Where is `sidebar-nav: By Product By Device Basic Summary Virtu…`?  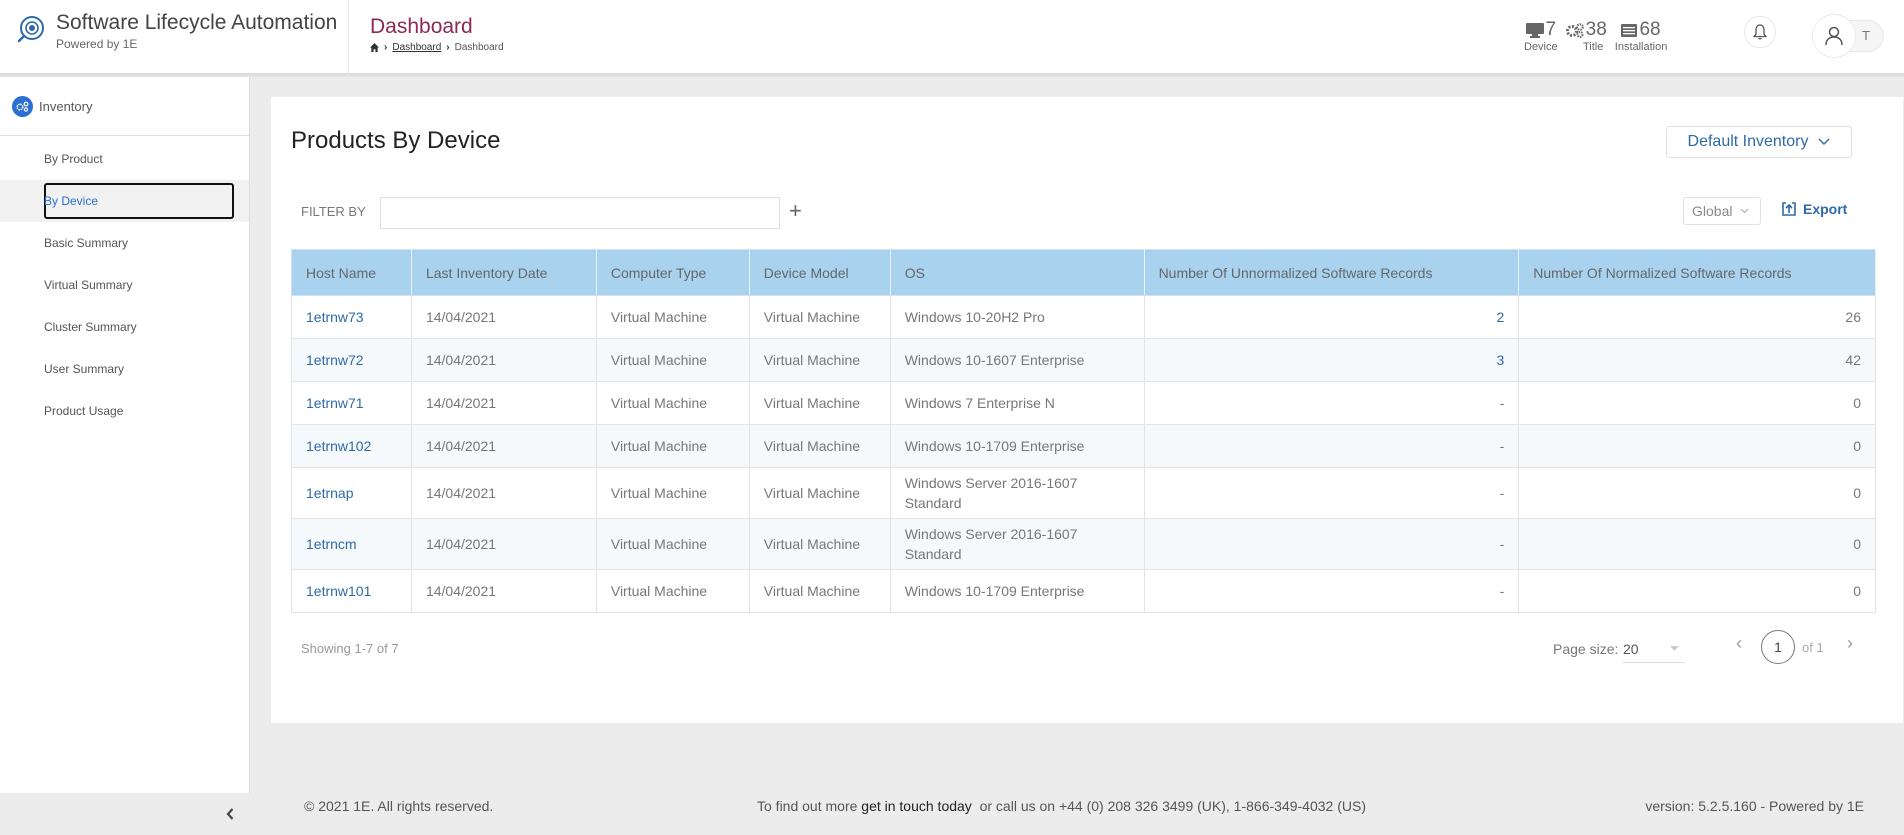 sidebar-nav: By Product By Device Basic Summary Virtu… is located at coordinates (124, 285).